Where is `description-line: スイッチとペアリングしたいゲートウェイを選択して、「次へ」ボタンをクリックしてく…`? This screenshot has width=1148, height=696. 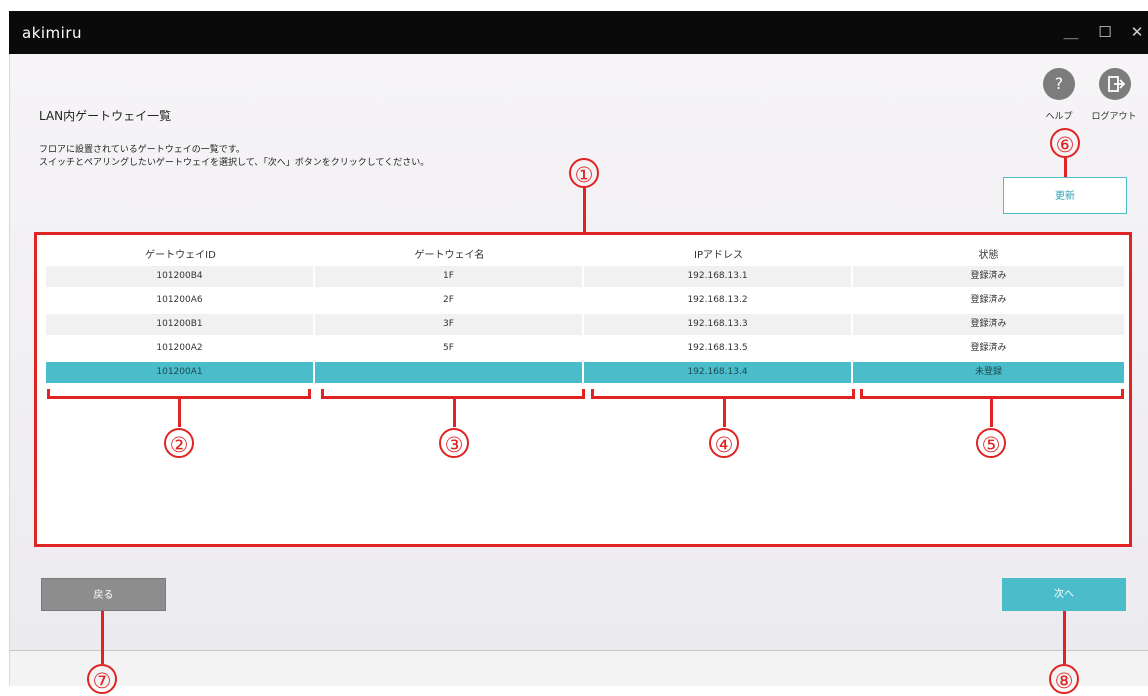 description-line: スイッチとペアリングしたいゲートウェイを選択して、「次へ」ボタンをクリックしてく… is located at coordinates (234, 163).